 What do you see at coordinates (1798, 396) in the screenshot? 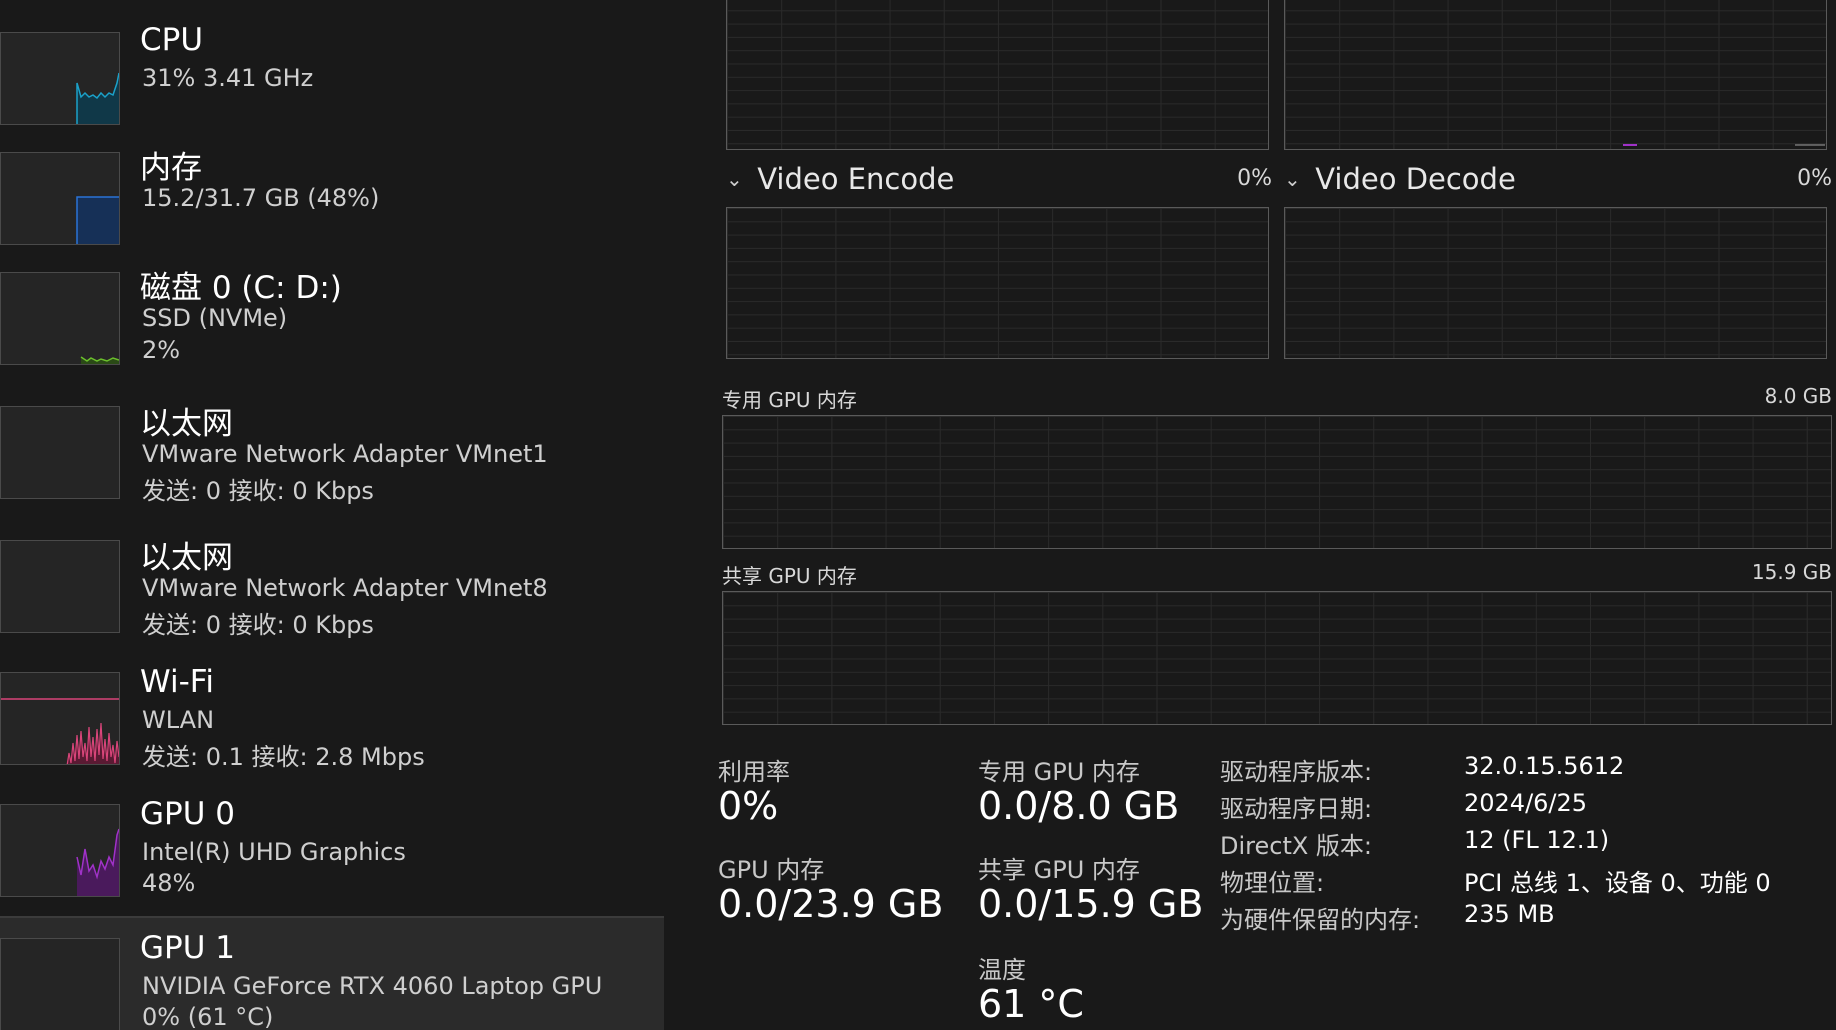
I see `dedicated-memory-max: 8.0 GB` at bounding box center [1798, 396].